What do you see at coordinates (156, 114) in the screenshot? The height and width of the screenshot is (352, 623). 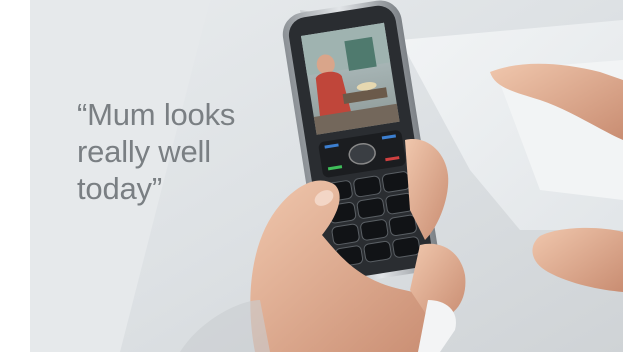 I see `quote-line-1: “Mum looks` at bounding box center [156, 114].